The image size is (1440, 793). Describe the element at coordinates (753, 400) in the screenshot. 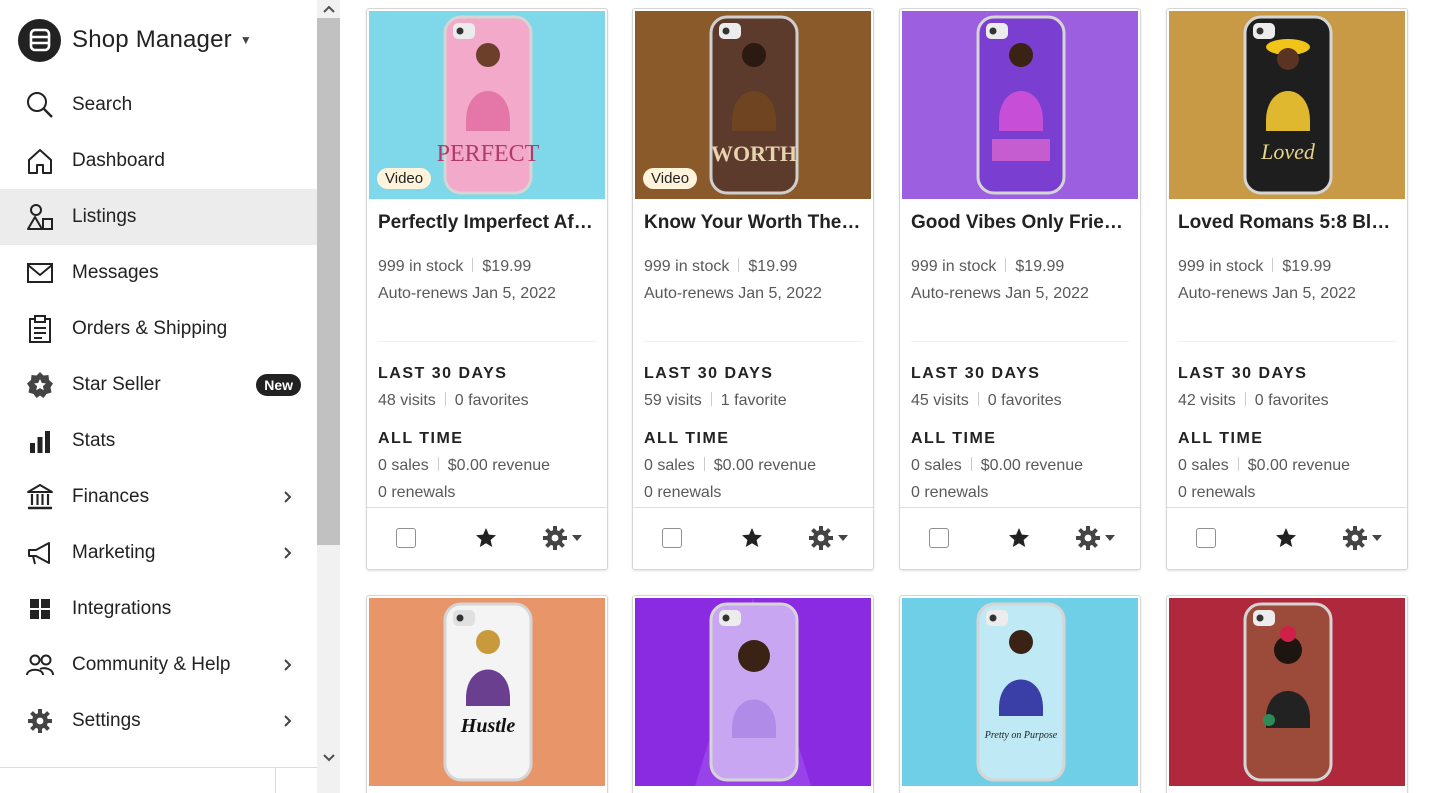

I see `favorites-count: 1 favorite` at that location.